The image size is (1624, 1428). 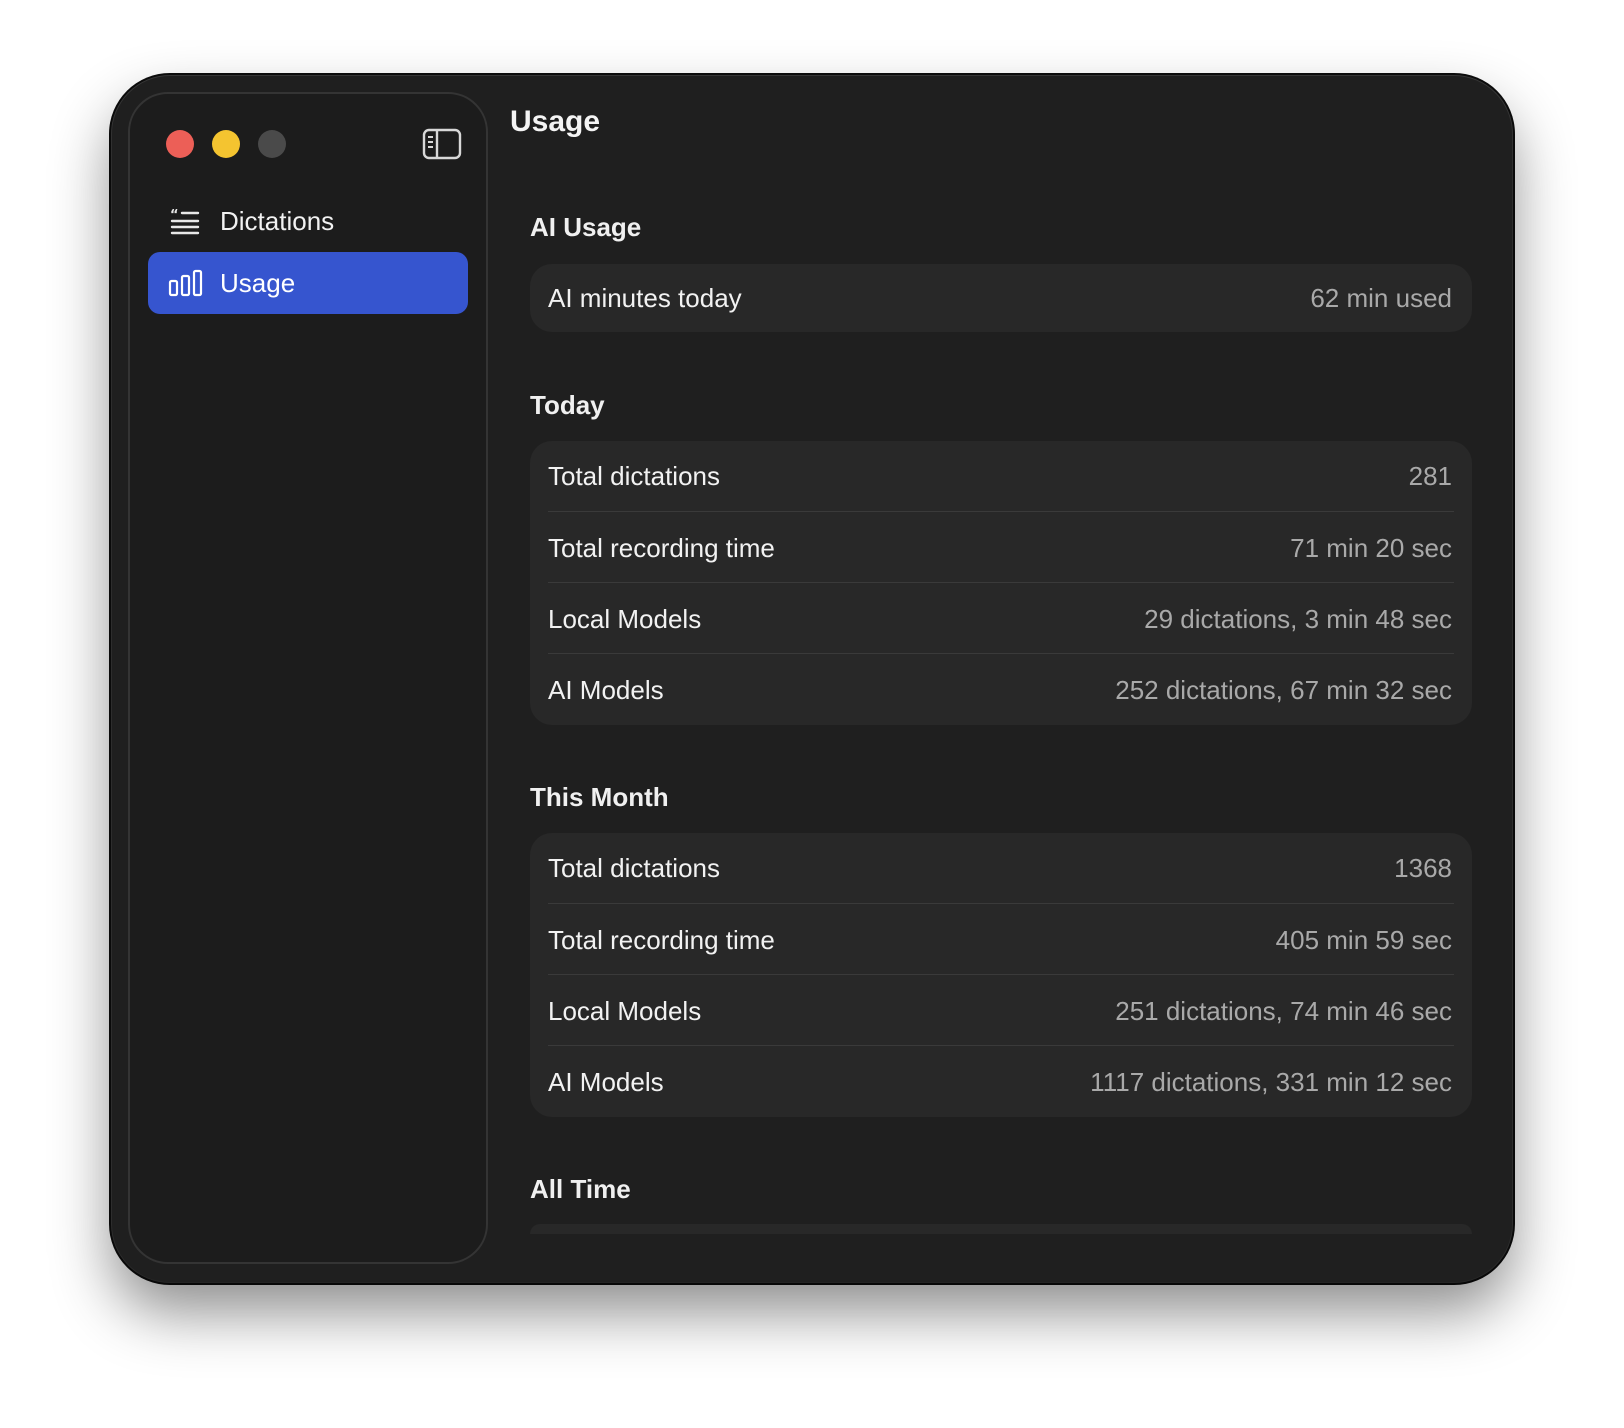 What do you see at coordinates (185, 283) in the screenshot?
I see `bar-chart-icon` at bounding box center [185, 283].